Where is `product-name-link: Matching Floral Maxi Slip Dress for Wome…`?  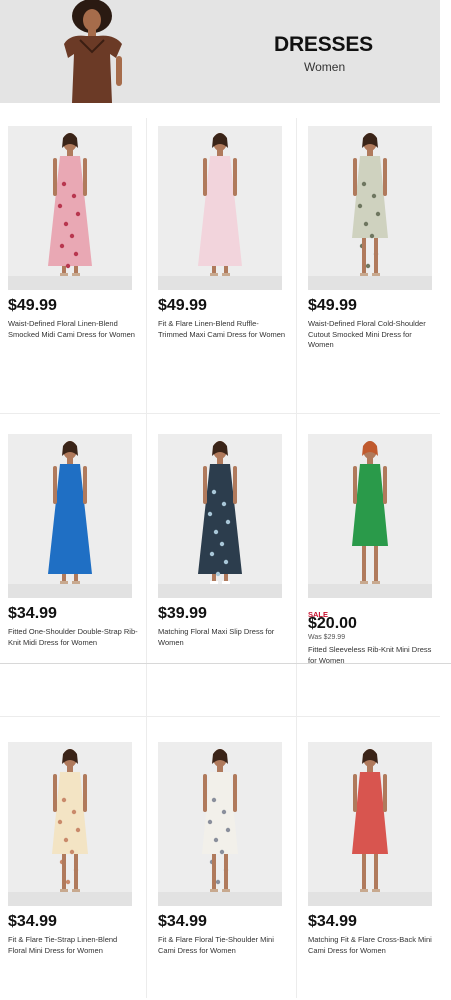
product-name-link: Matching Floral Maxi Slip Dress for Wome… is located at coordinates (223, 637).